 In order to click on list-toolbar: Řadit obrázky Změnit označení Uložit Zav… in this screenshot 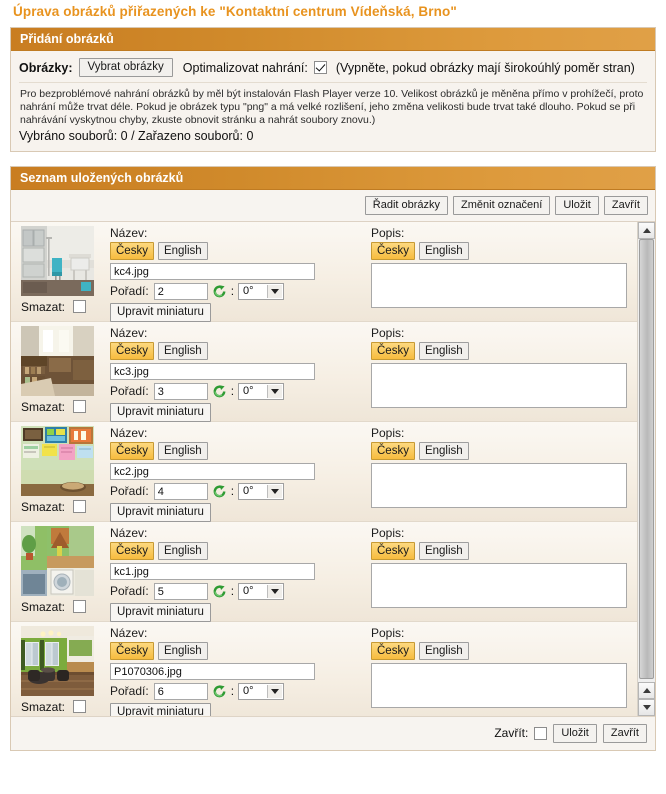, I will do `click(333, 205)`.